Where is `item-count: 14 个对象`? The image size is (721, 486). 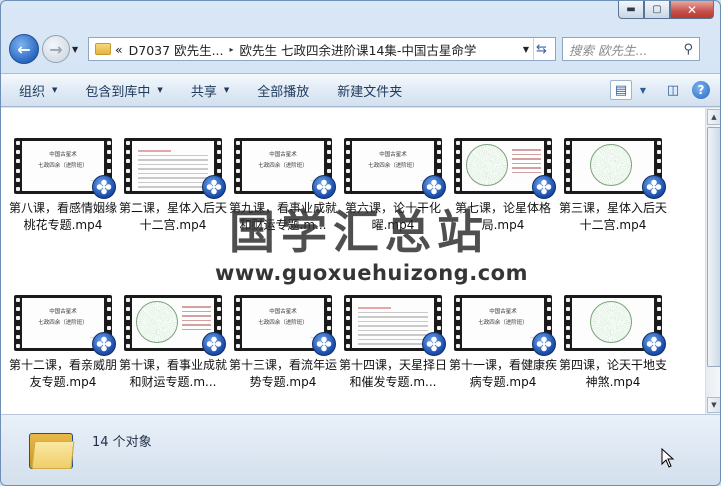
item-count: 14 个对象 is located at coordinates (122, 442).